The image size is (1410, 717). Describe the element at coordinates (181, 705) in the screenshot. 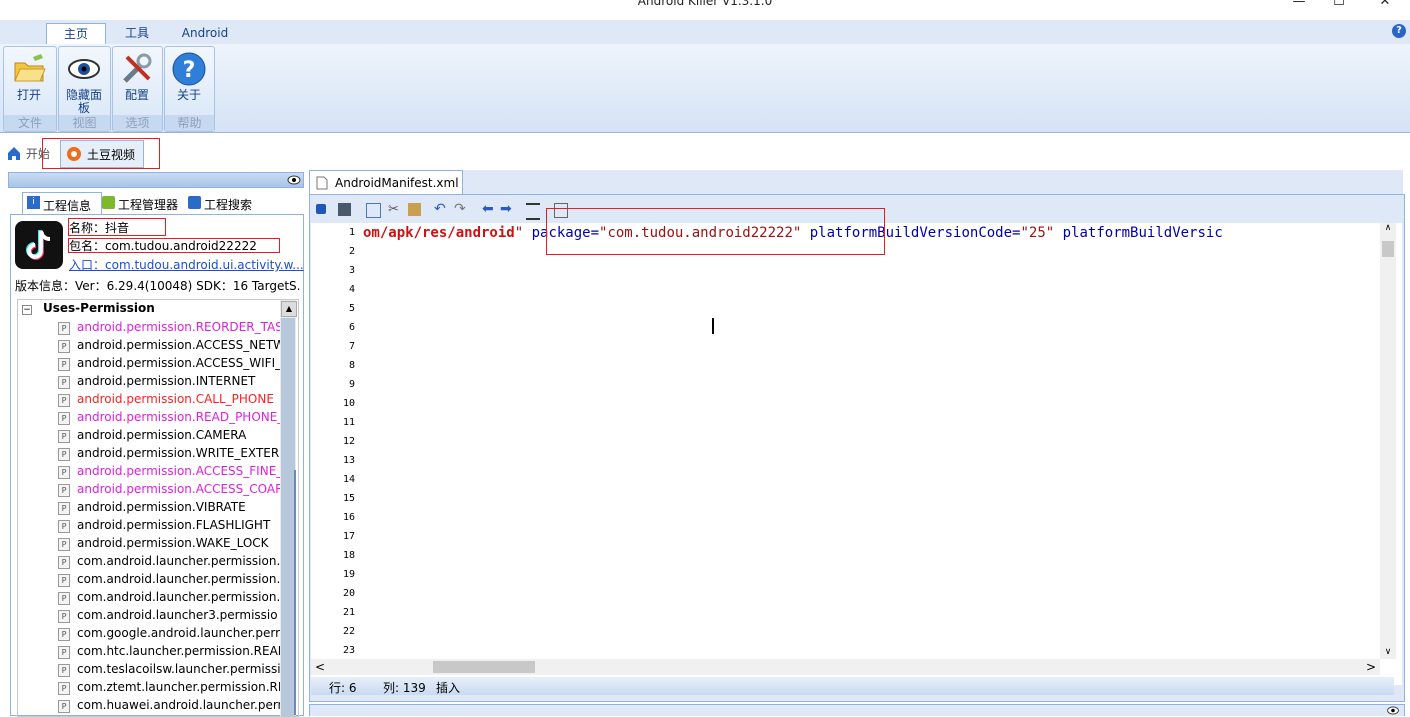

I see `permission-label: com.huawei.android.launcher.pern` at that location.